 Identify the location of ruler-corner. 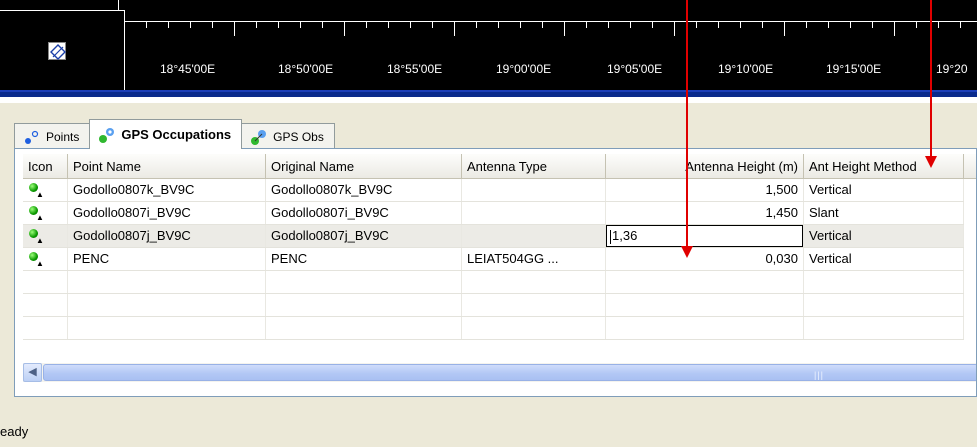
(62, 45).